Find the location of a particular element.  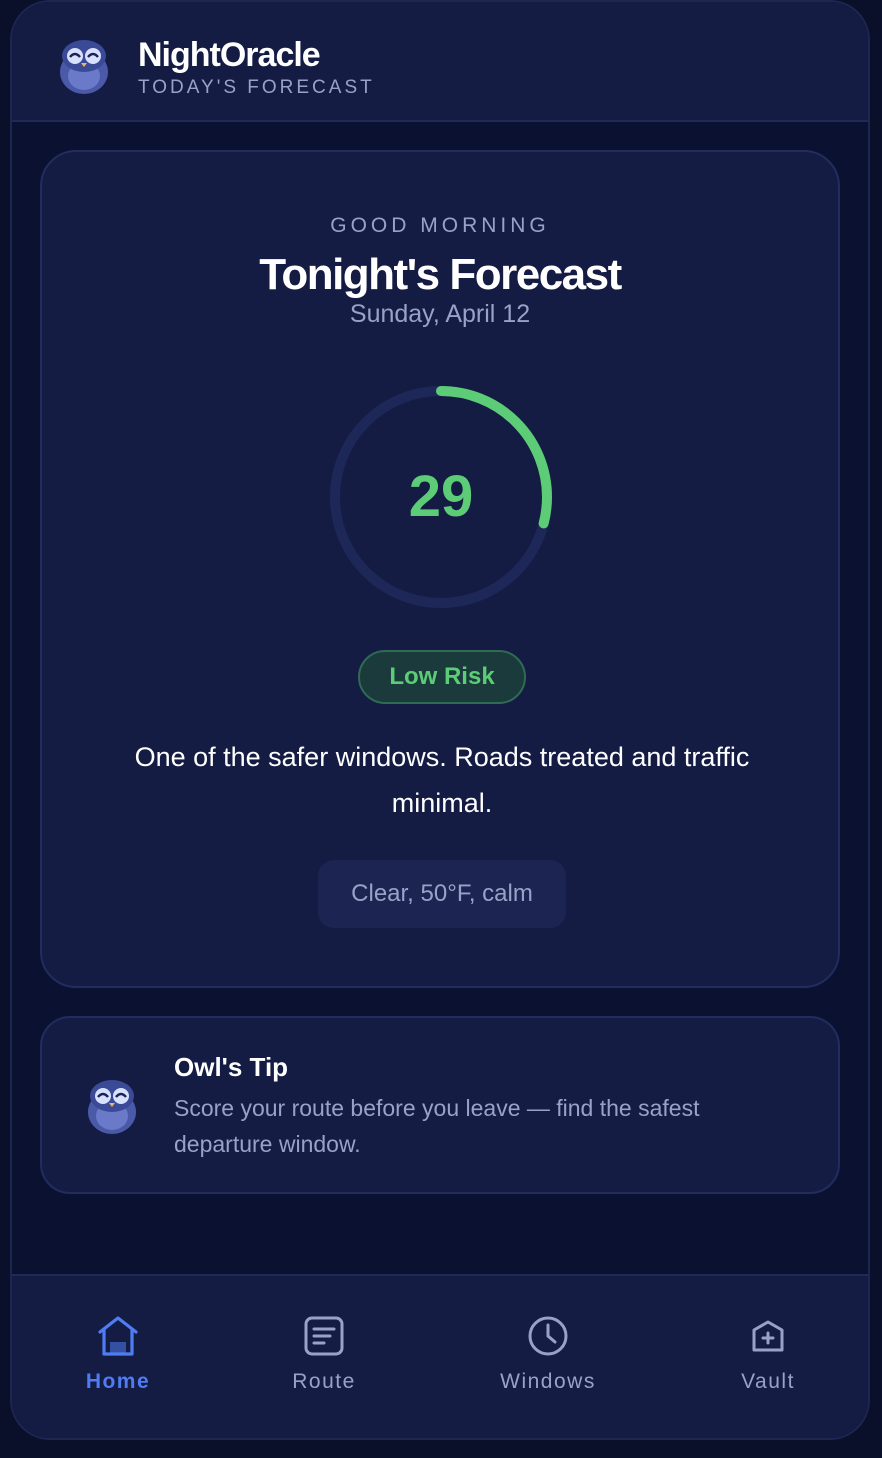

app-header: NightOracle TODAY'S FORECAST is located at coordinates (440, 62).